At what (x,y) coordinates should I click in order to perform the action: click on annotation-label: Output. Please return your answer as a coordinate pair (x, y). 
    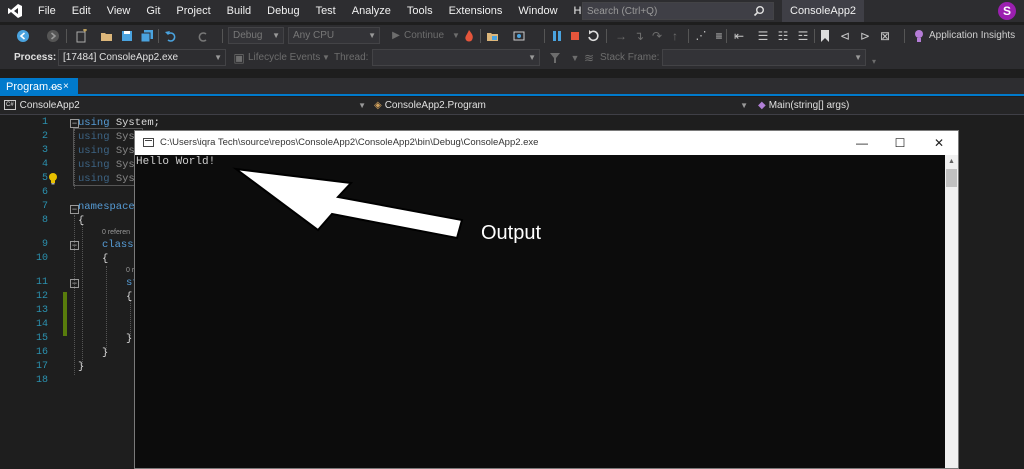
    Looking at the image, I should click on (511, 233).